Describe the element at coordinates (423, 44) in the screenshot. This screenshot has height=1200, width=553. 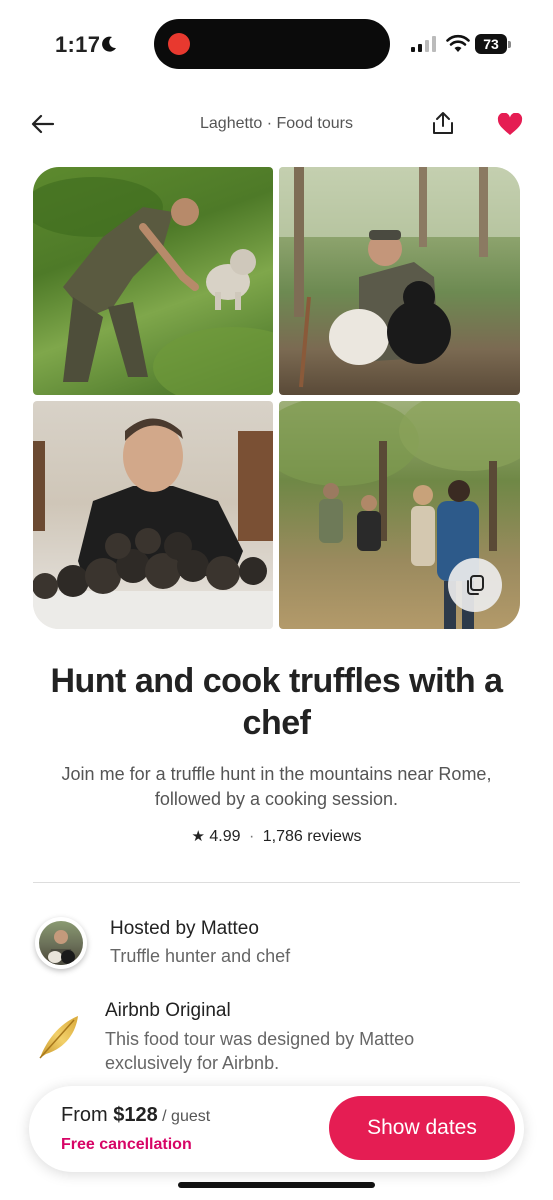
I see `signal-icon` at that location.